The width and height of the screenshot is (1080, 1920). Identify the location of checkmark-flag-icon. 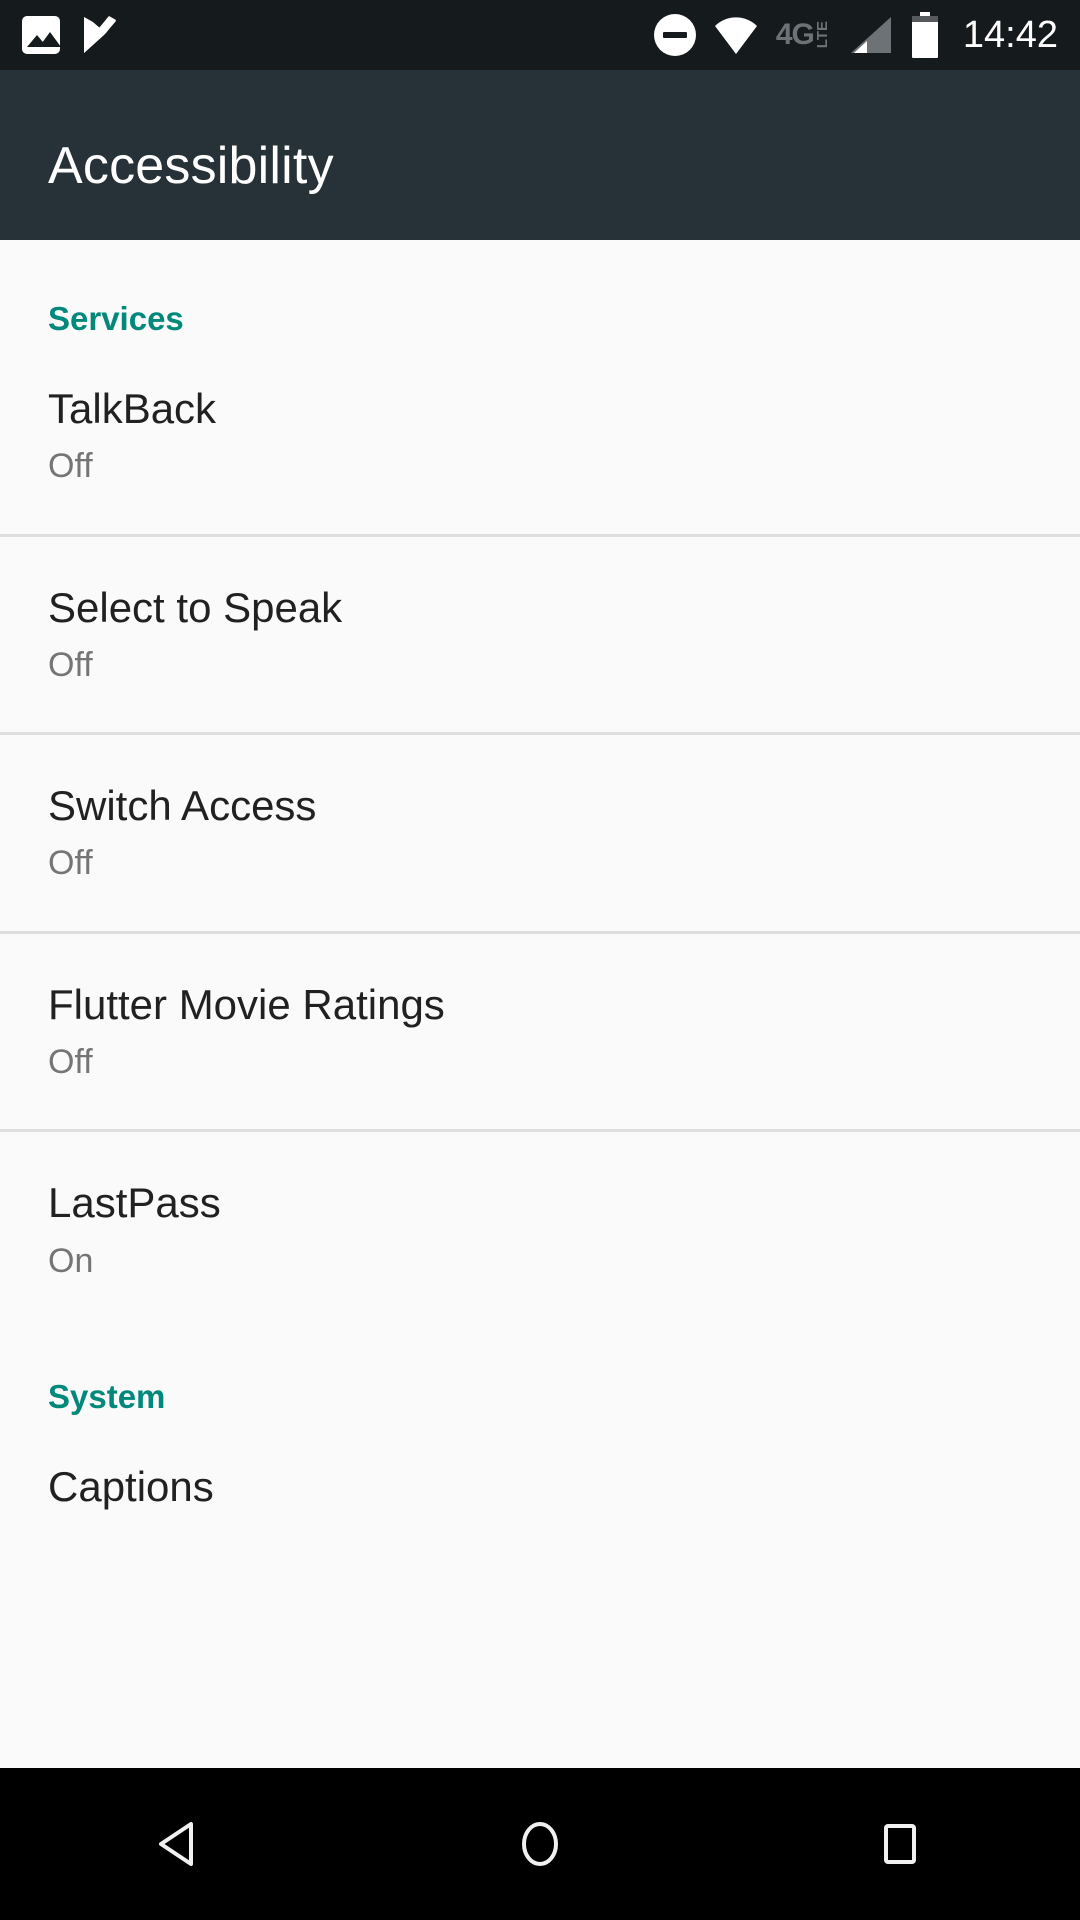
(100, 34).